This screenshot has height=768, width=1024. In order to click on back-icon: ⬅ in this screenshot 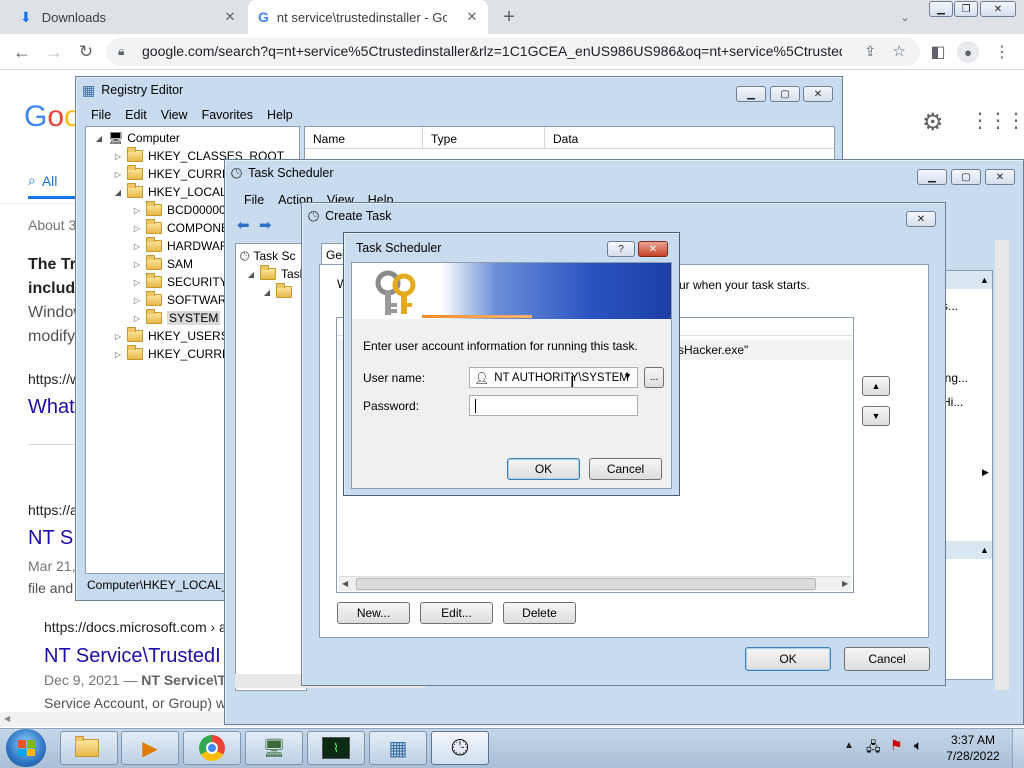, I will do `click(243, 225)`.